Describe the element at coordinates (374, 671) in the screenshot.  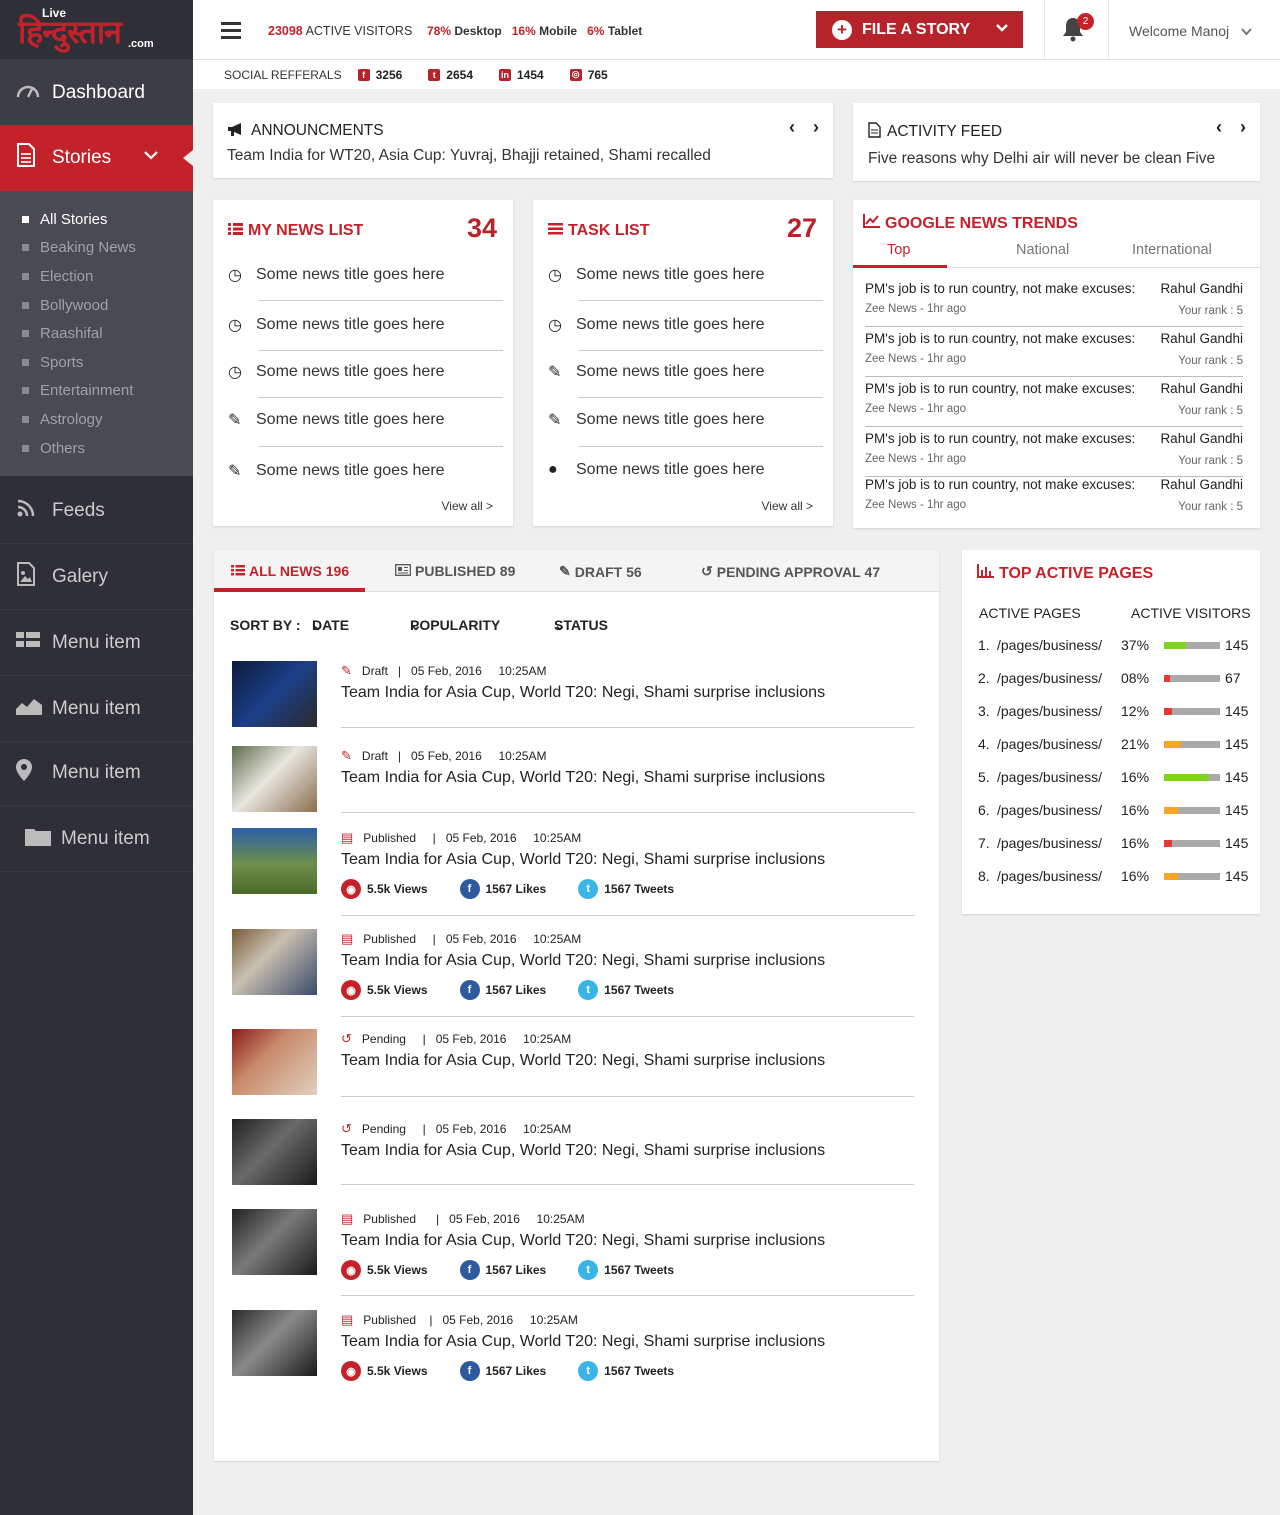
I see `story-status: Draft` at that location.